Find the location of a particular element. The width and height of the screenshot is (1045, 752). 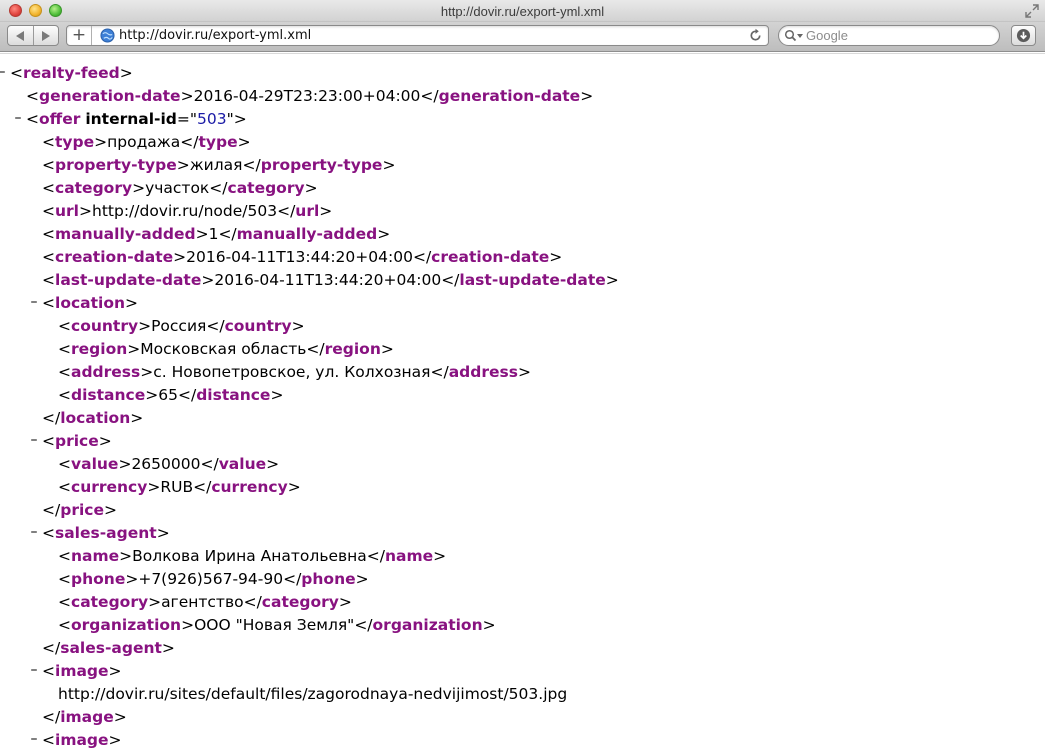

globe-icon is located at coordinates (107, 35).